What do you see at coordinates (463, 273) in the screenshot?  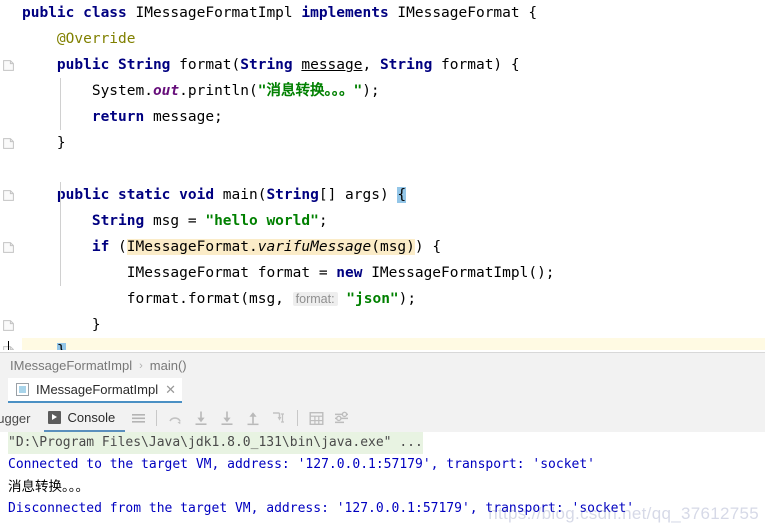 I see `code-token: IMessageFormatImpl();` at bounding box center [463, 273].